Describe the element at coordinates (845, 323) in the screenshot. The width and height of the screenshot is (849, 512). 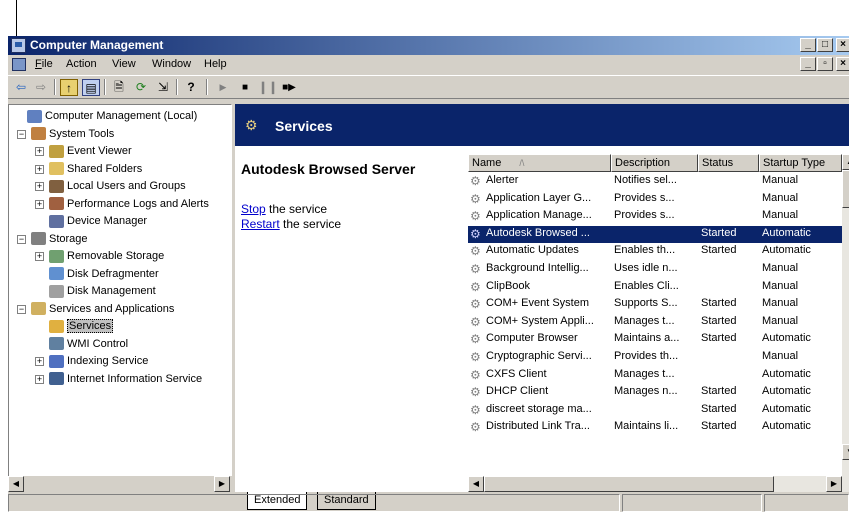
I see `list-vertical-scrollbar: ▲ ▼` at that location.